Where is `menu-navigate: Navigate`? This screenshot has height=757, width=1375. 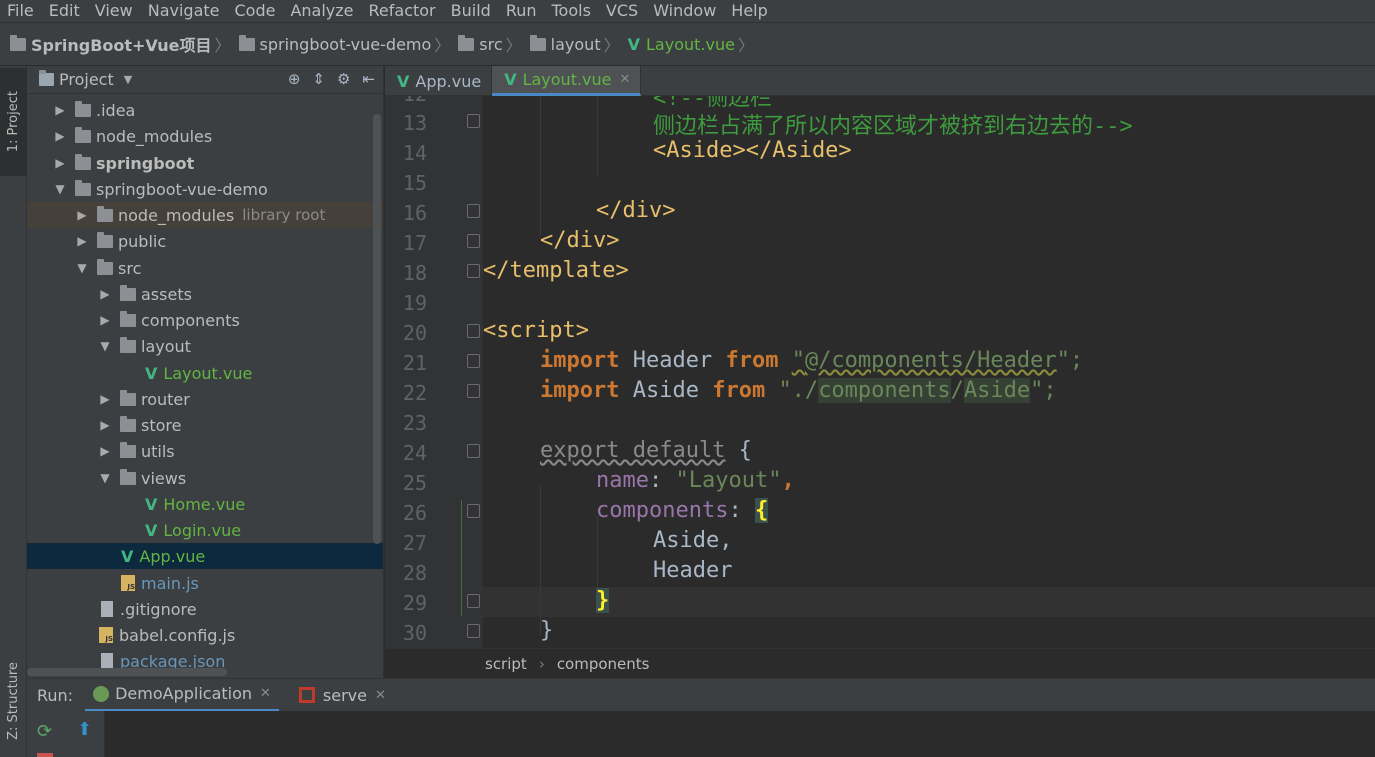 menu-navigate: Navigate is located at coordinates (184, 11).